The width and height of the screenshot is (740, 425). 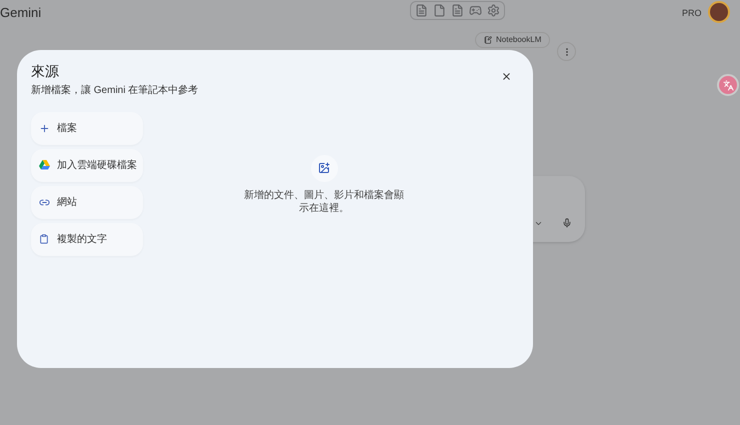 I want to click on notebooklm-chip: NotebookLM, so click(x=512, y=40).